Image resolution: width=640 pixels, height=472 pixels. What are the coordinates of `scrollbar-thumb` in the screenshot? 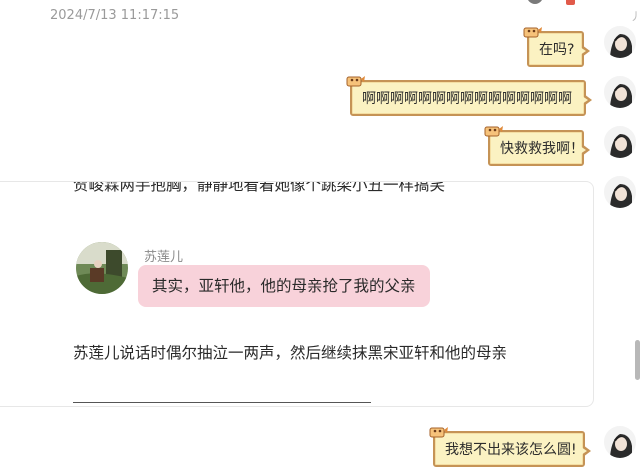 It's located at (637, 360).